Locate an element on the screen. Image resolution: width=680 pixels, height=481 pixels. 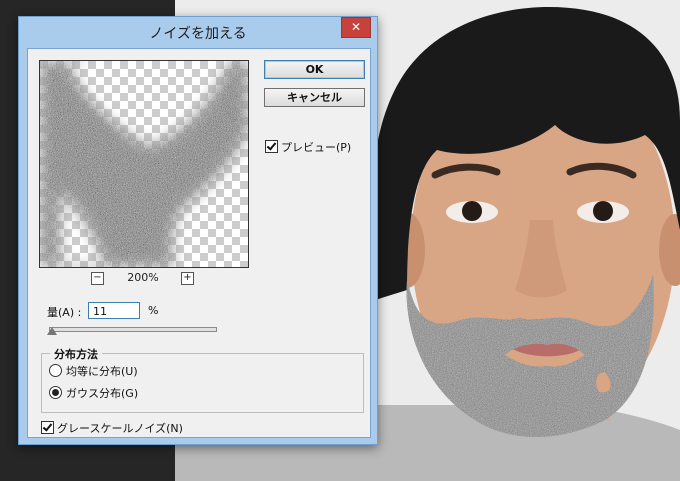
distribution-group: 分布方法 均等に分布(U) ガウス分布(G) is located at coordinates (202, 379).